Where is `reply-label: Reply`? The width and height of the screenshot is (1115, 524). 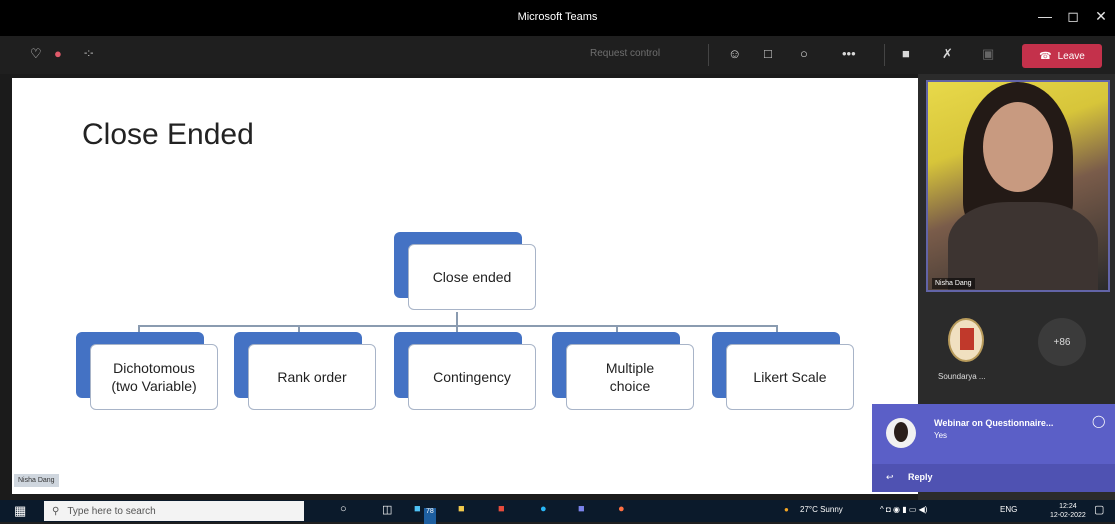 reply-label: Reply is located at coordinates (920, 477).